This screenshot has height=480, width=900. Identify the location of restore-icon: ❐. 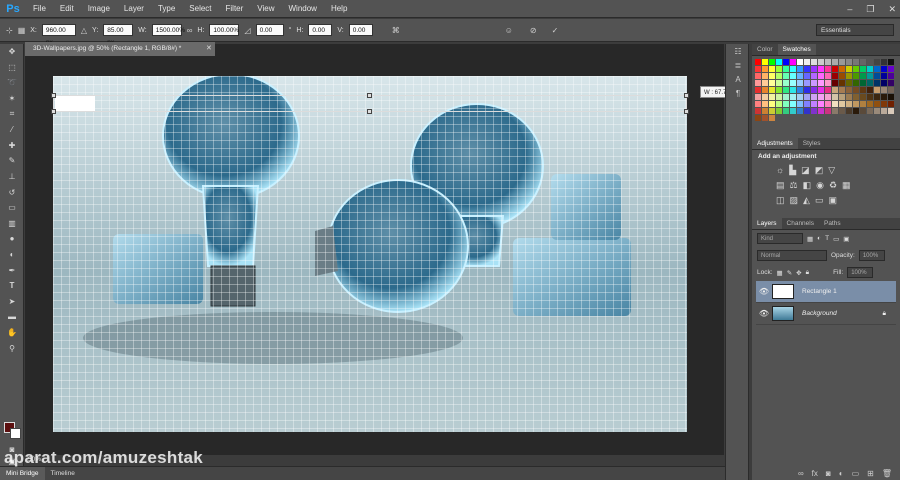
(870, 9).